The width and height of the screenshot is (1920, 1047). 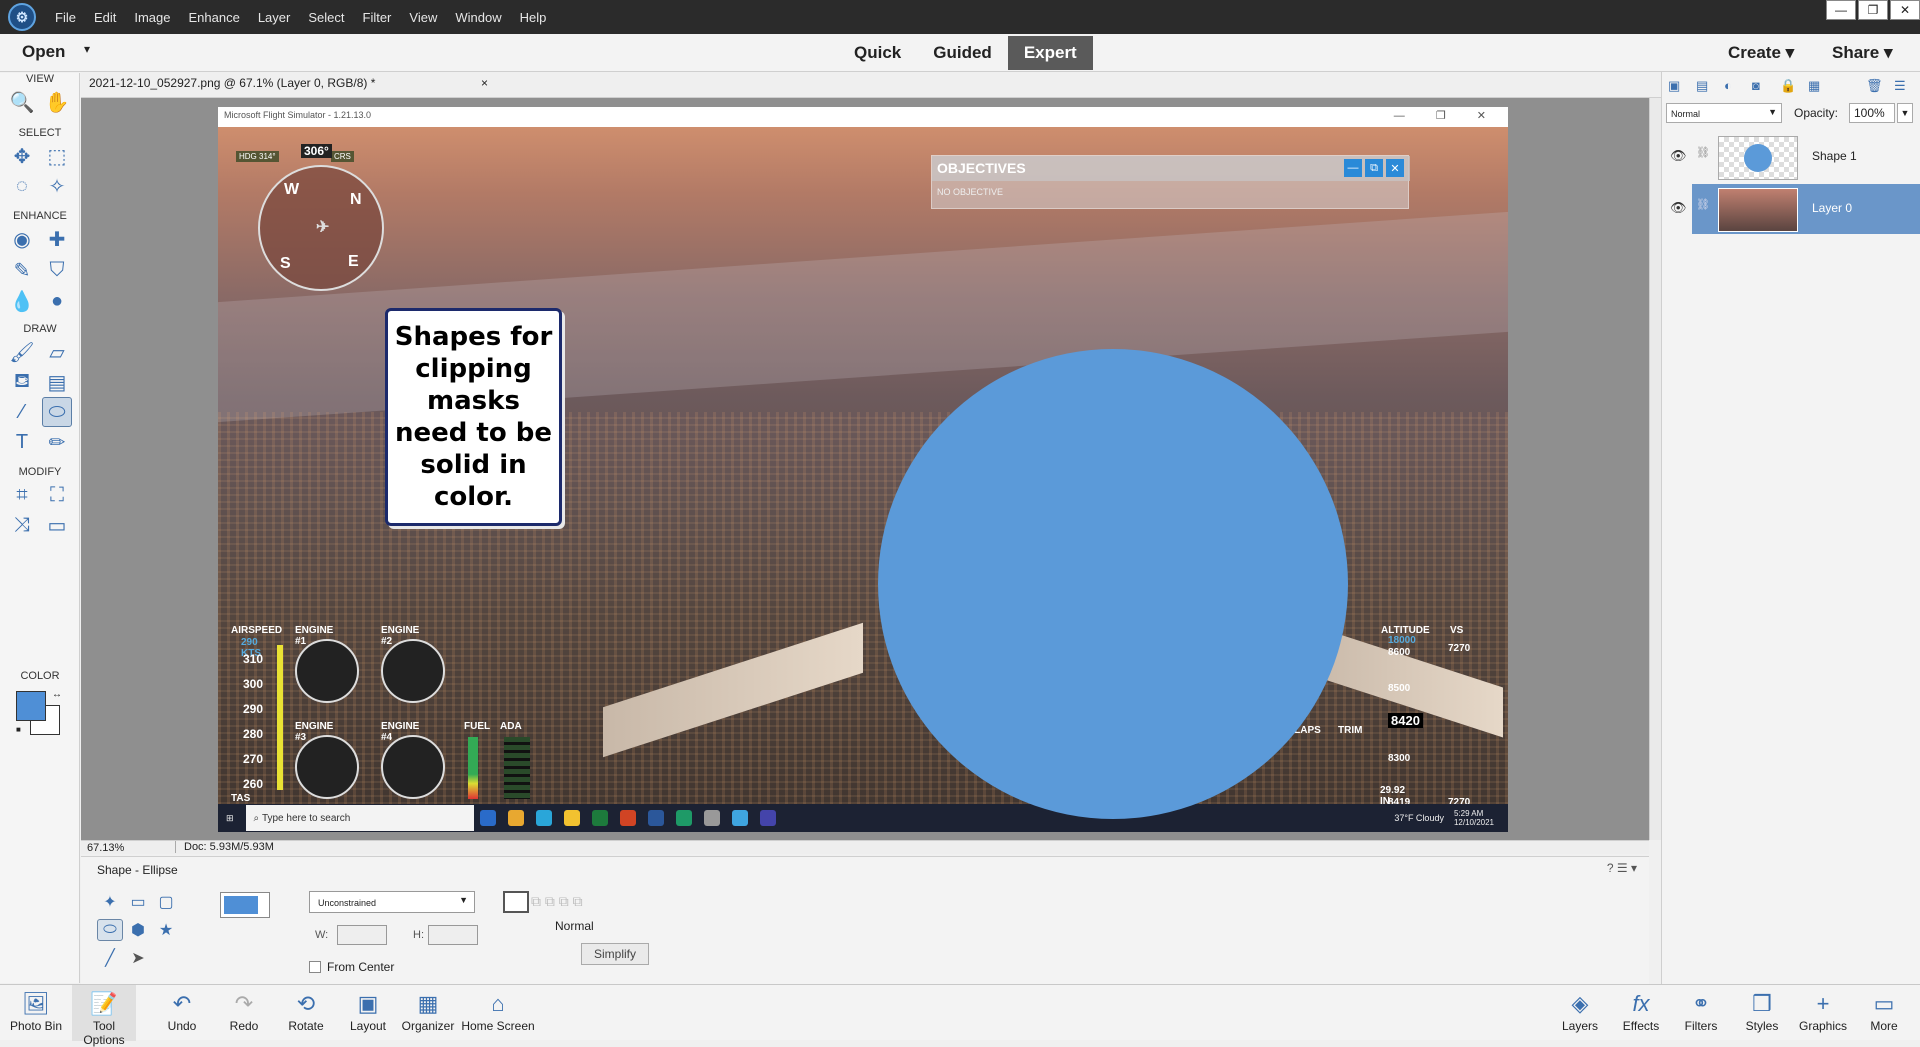 I want to click on rotate-button: ⟲ Rotate, so click(x=306, y=1013).